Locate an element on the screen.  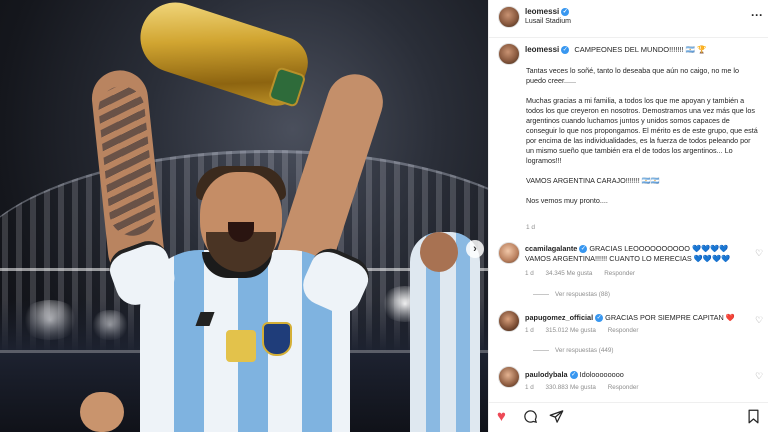
background-player-head is located at coordinates (439, 252).